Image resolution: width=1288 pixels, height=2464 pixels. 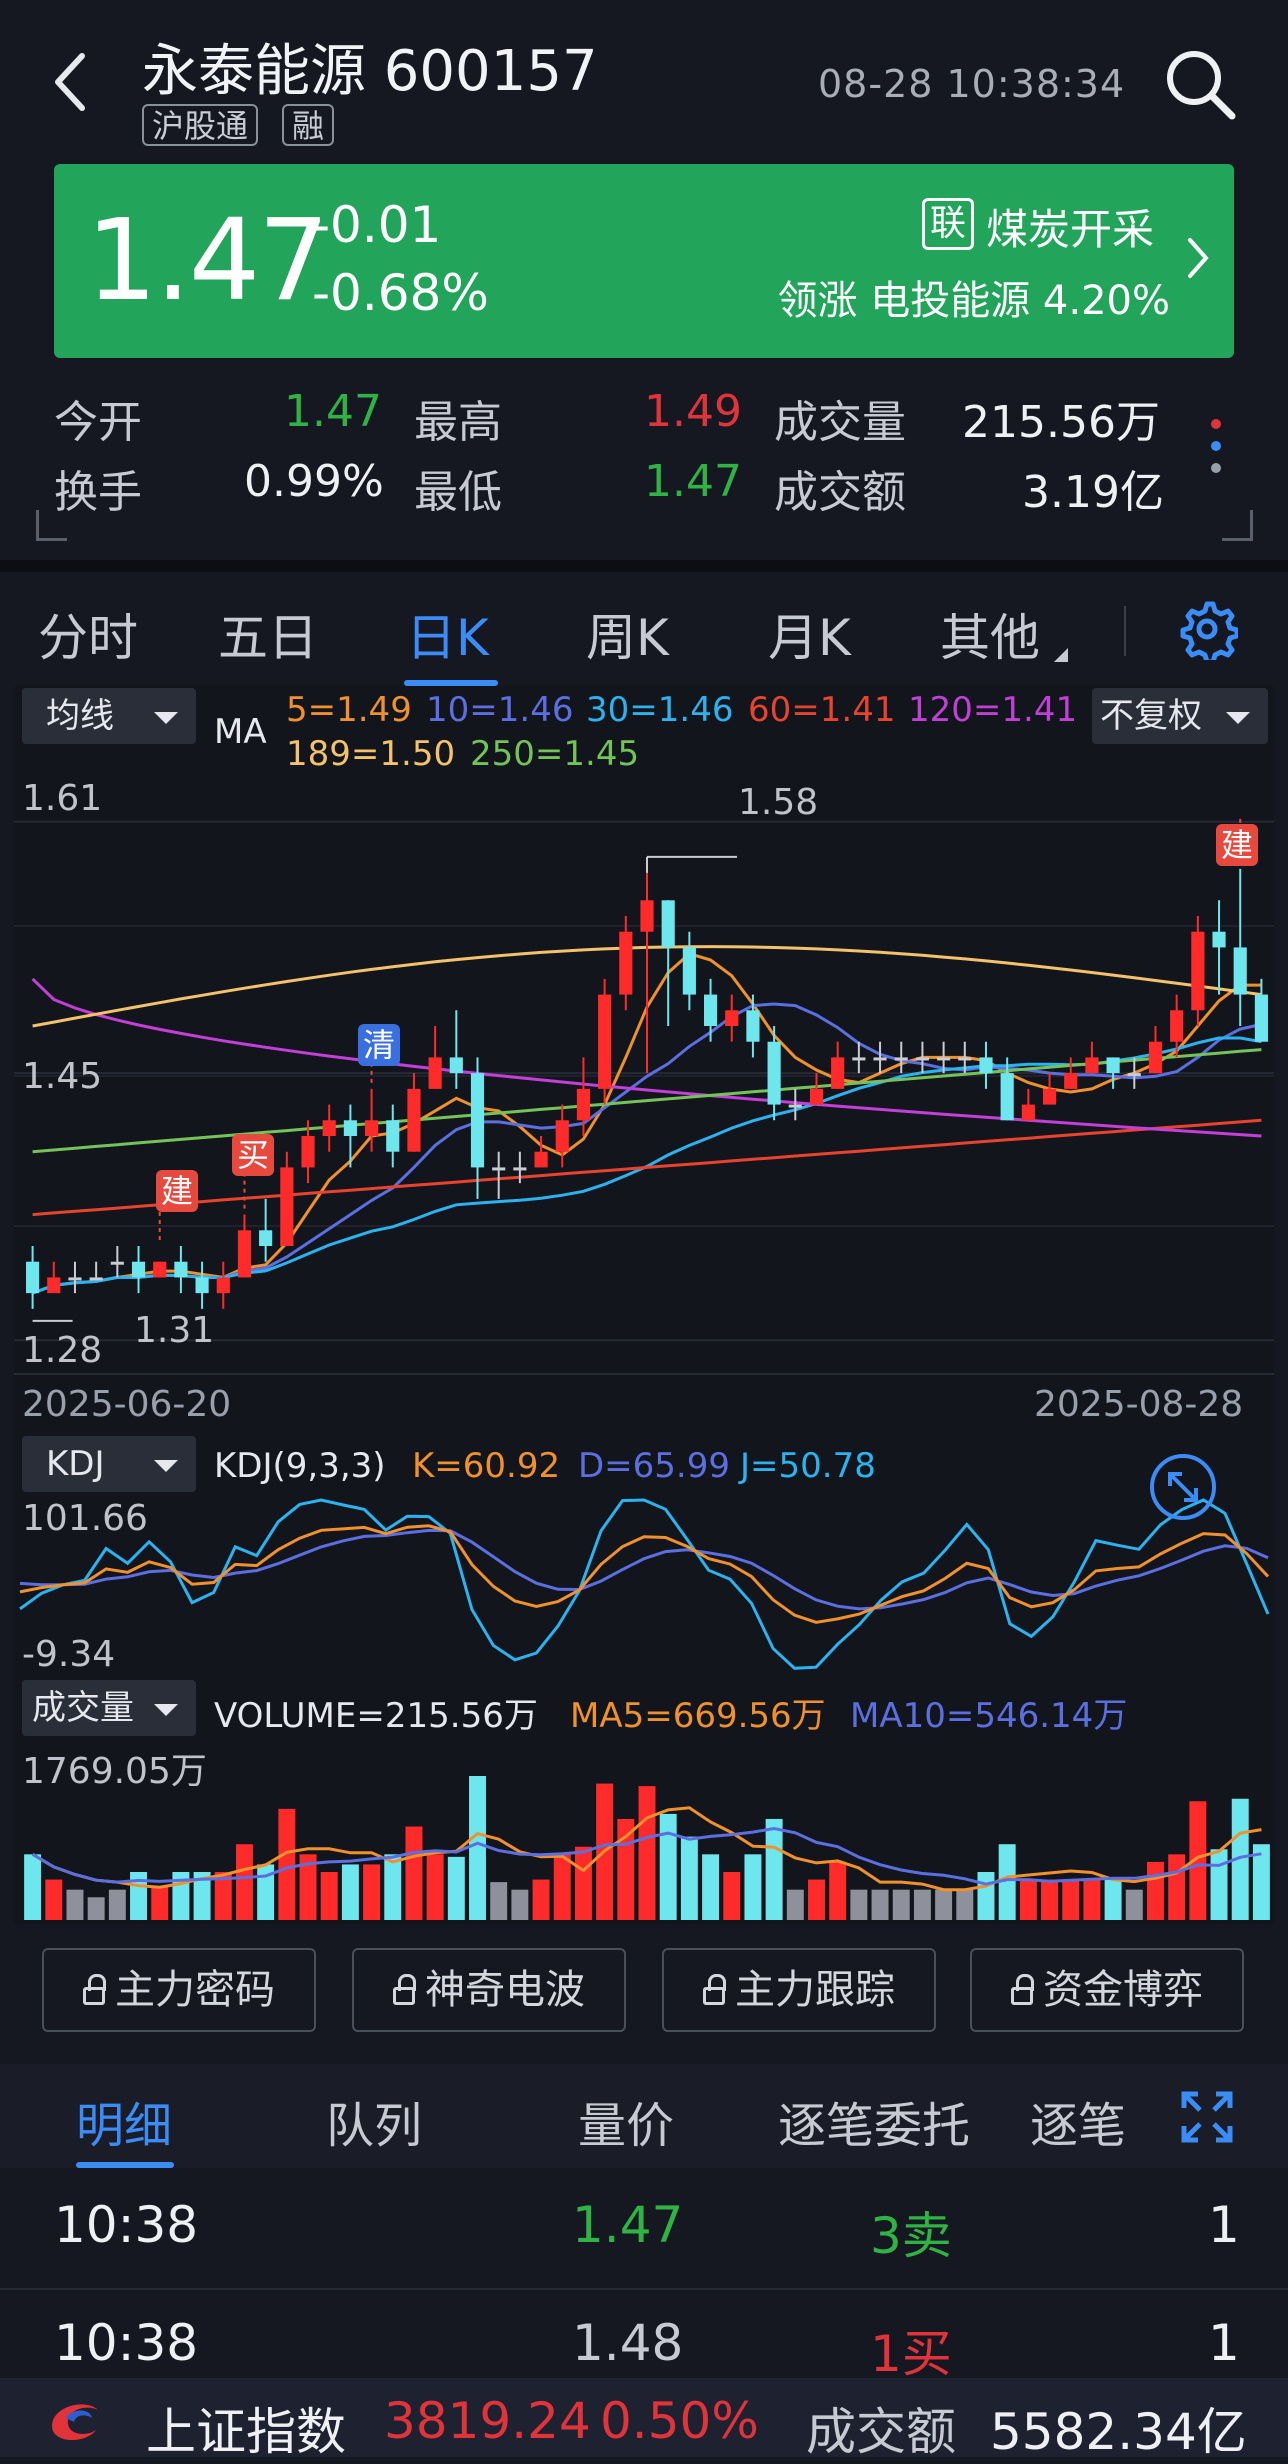 I want to click on min-price-label: 1.31, so click(x=174, y=1330).